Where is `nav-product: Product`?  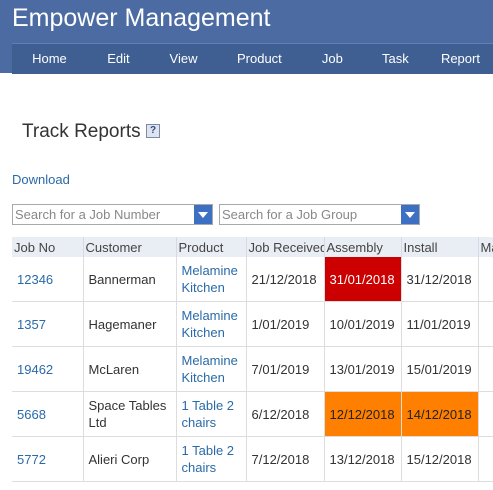
nav-product: Product is located at coordinates (259, 59).